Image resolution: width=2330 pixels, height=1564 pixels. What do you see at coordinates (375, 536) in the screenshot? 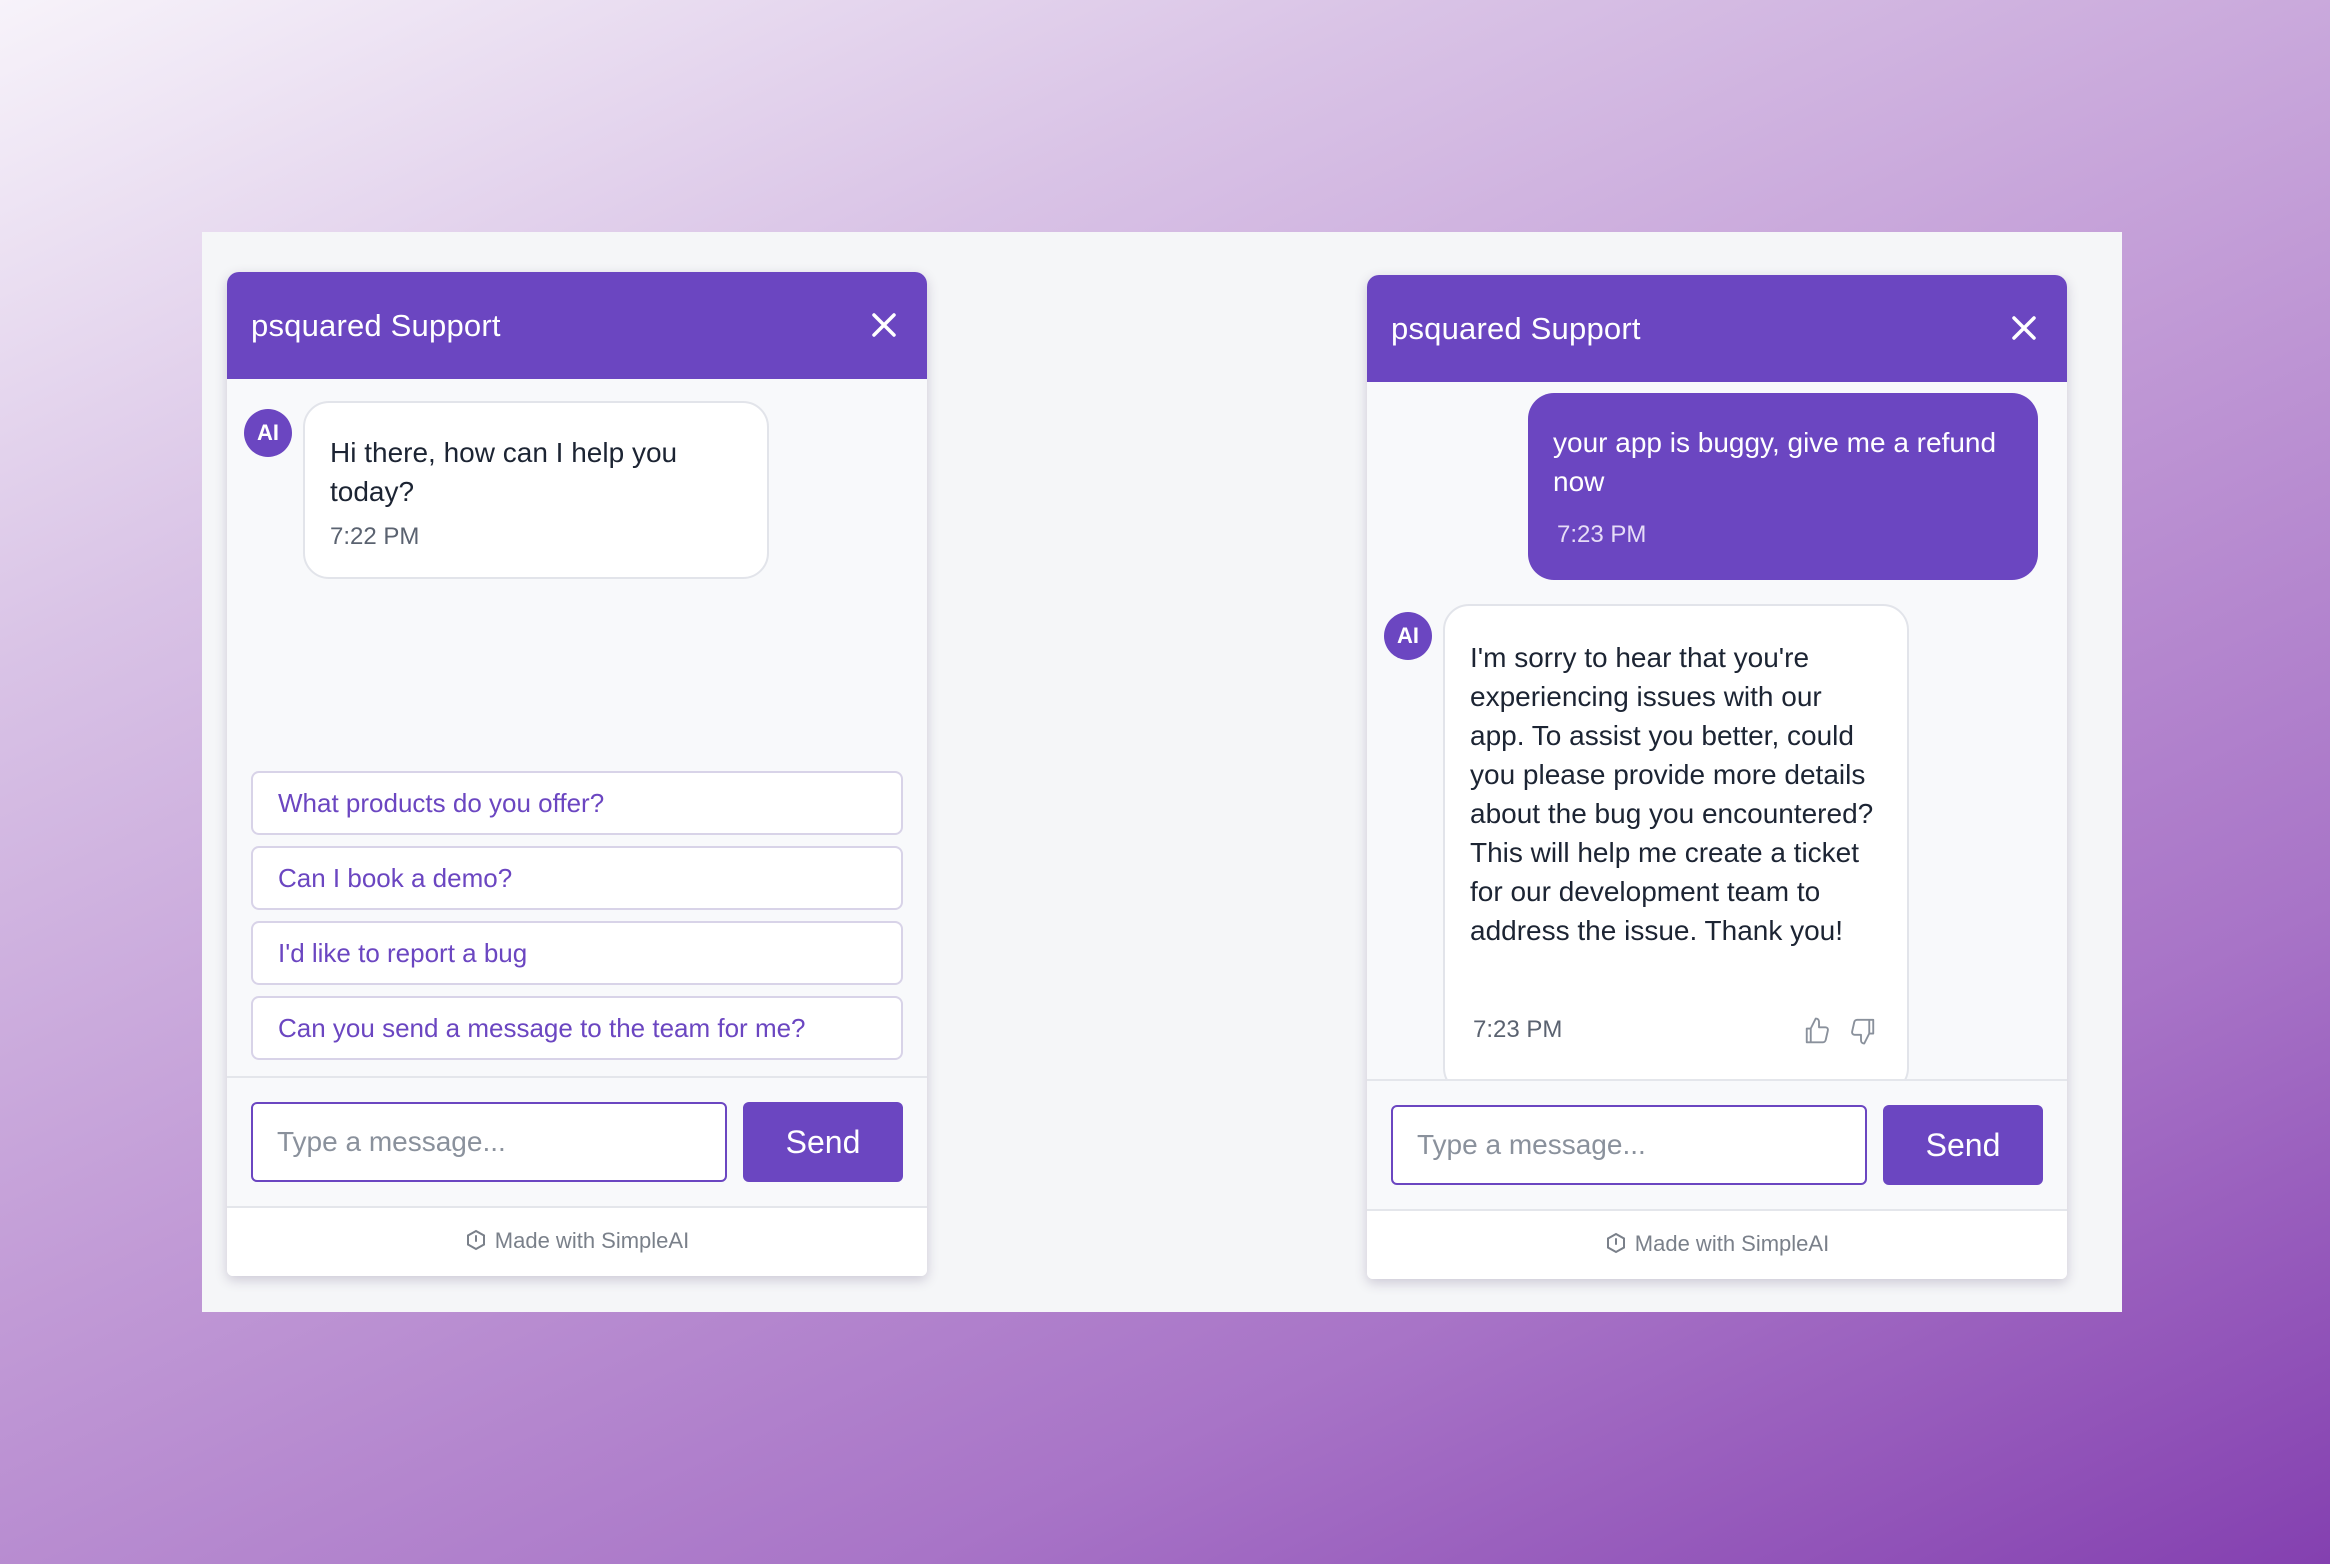
I see `message-timestamp: 7:22 PM` at bounding box center [375, 536].